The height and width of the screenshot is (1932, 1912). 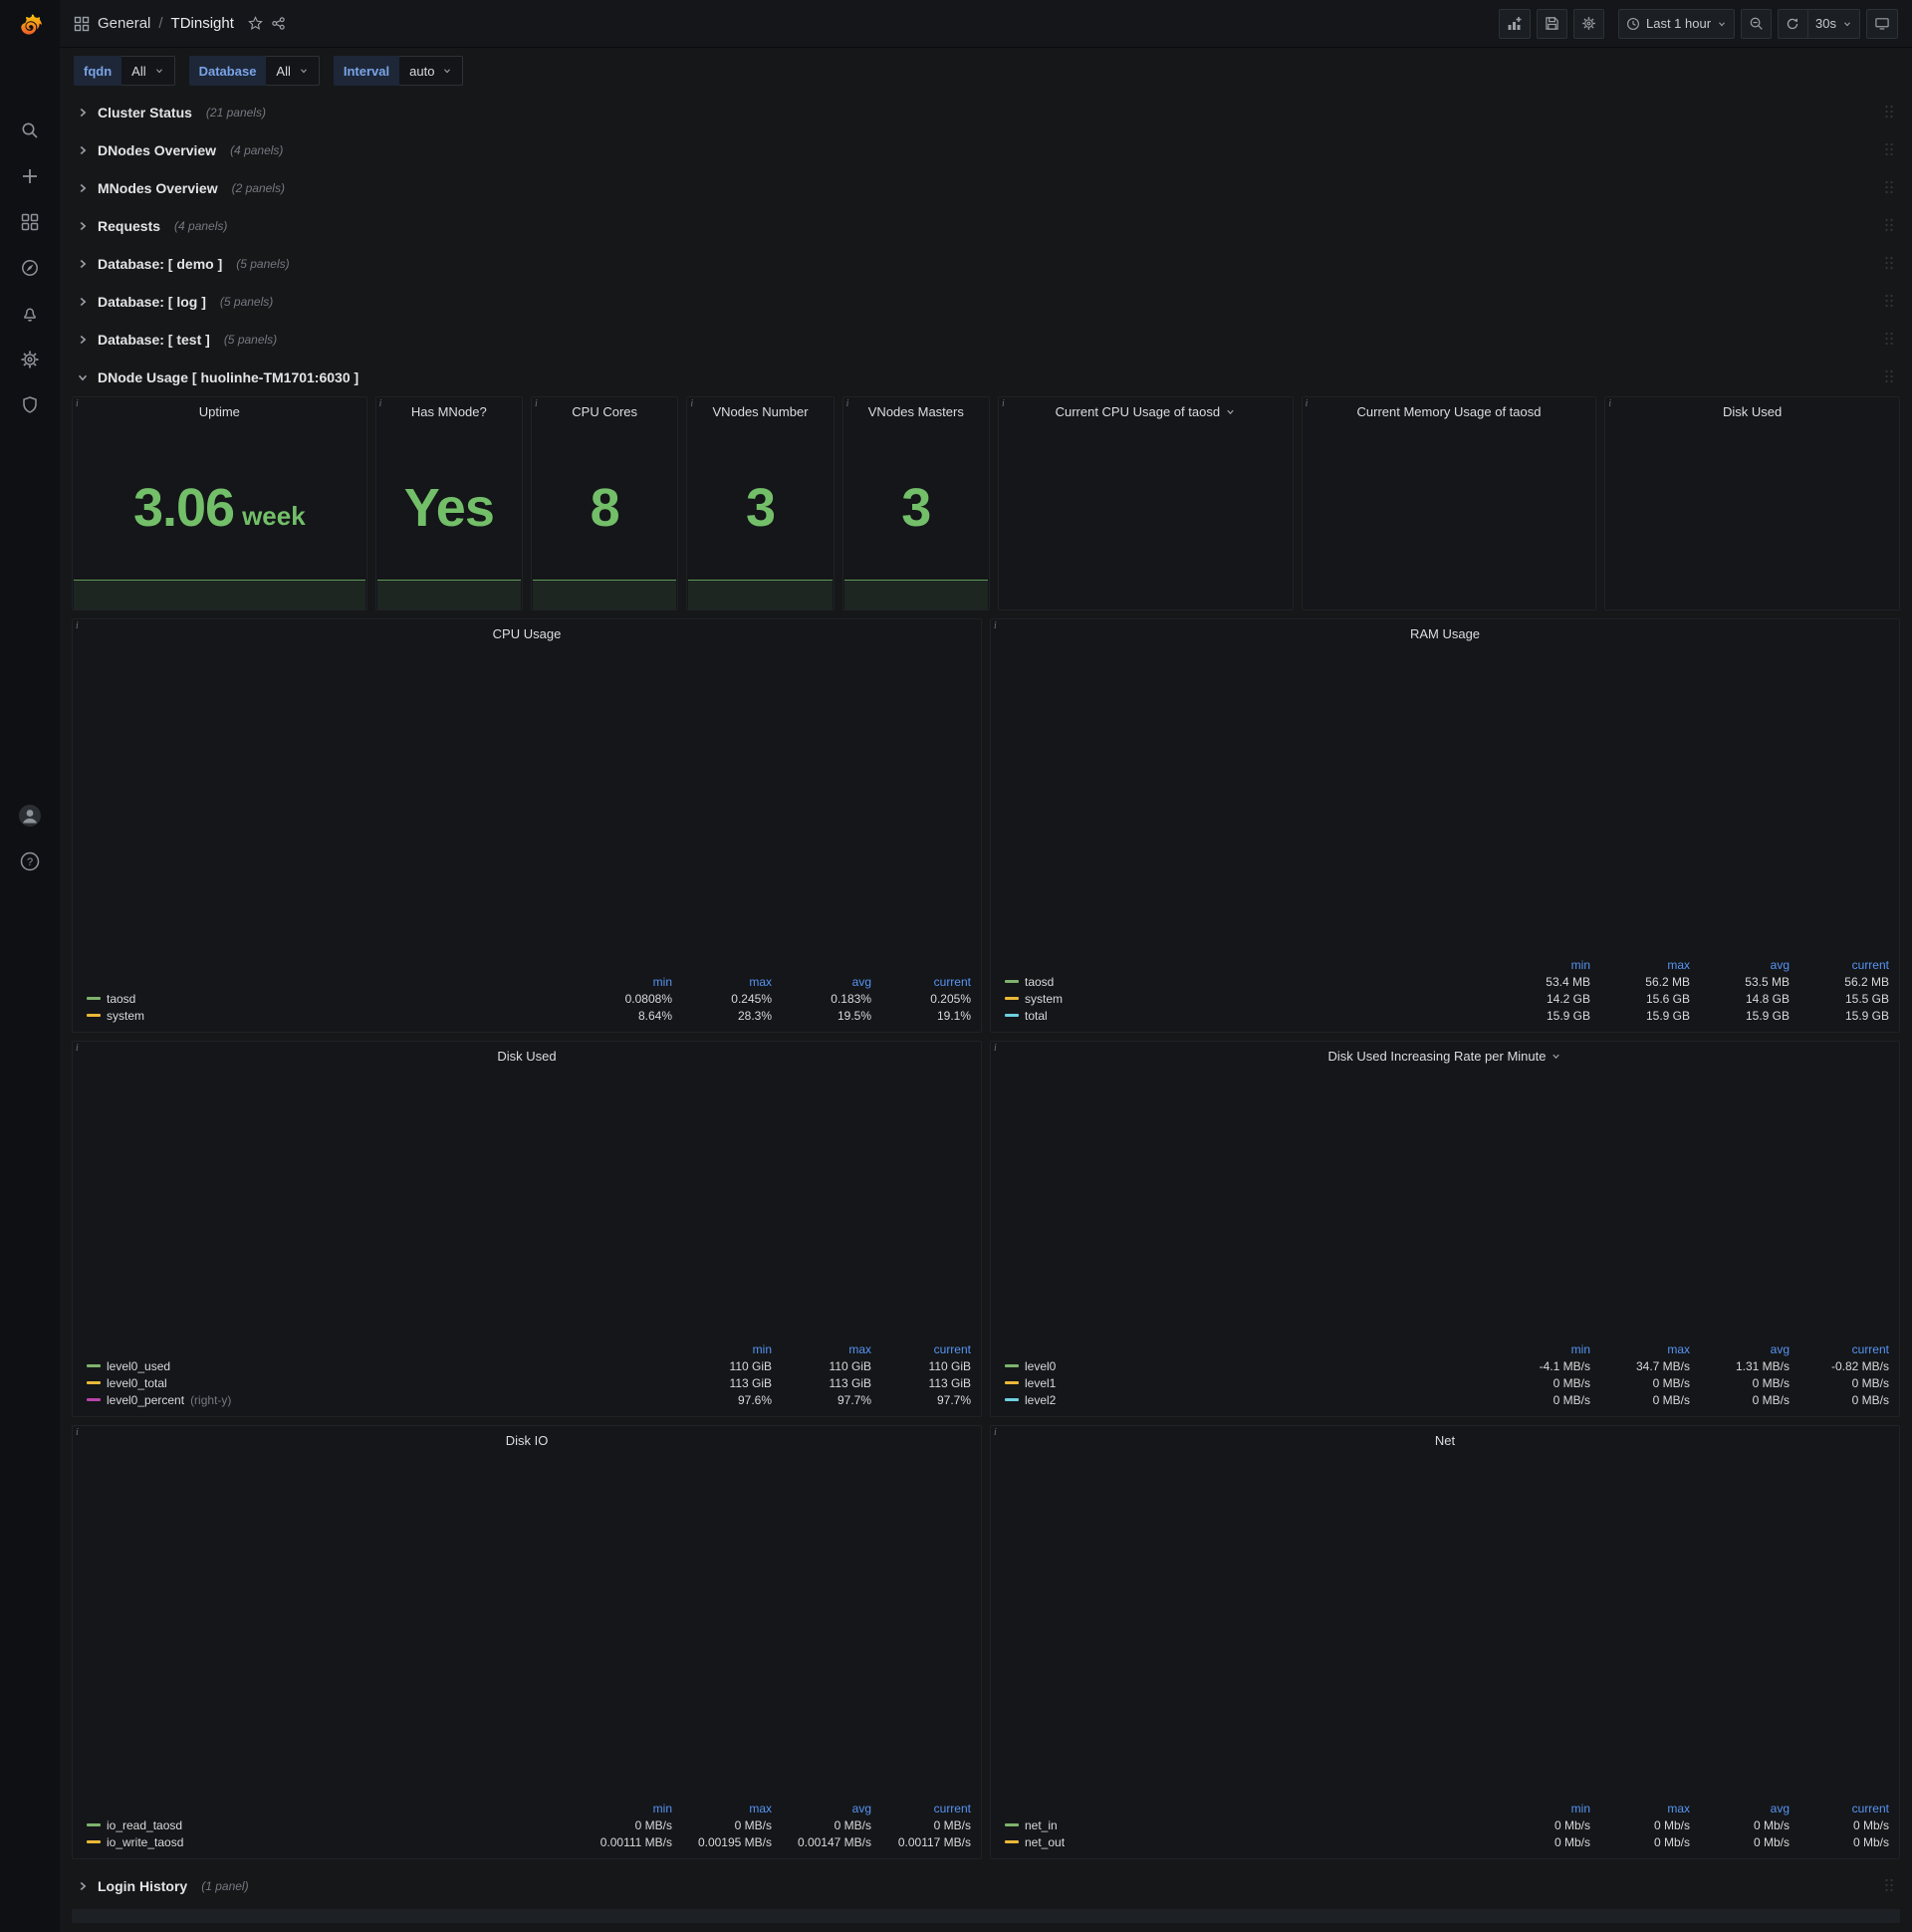 What do you see at coordinates (1248, 1400) in the screenshot?
I see `legend-series-name: level2` at bounding box center [1248, 1400].